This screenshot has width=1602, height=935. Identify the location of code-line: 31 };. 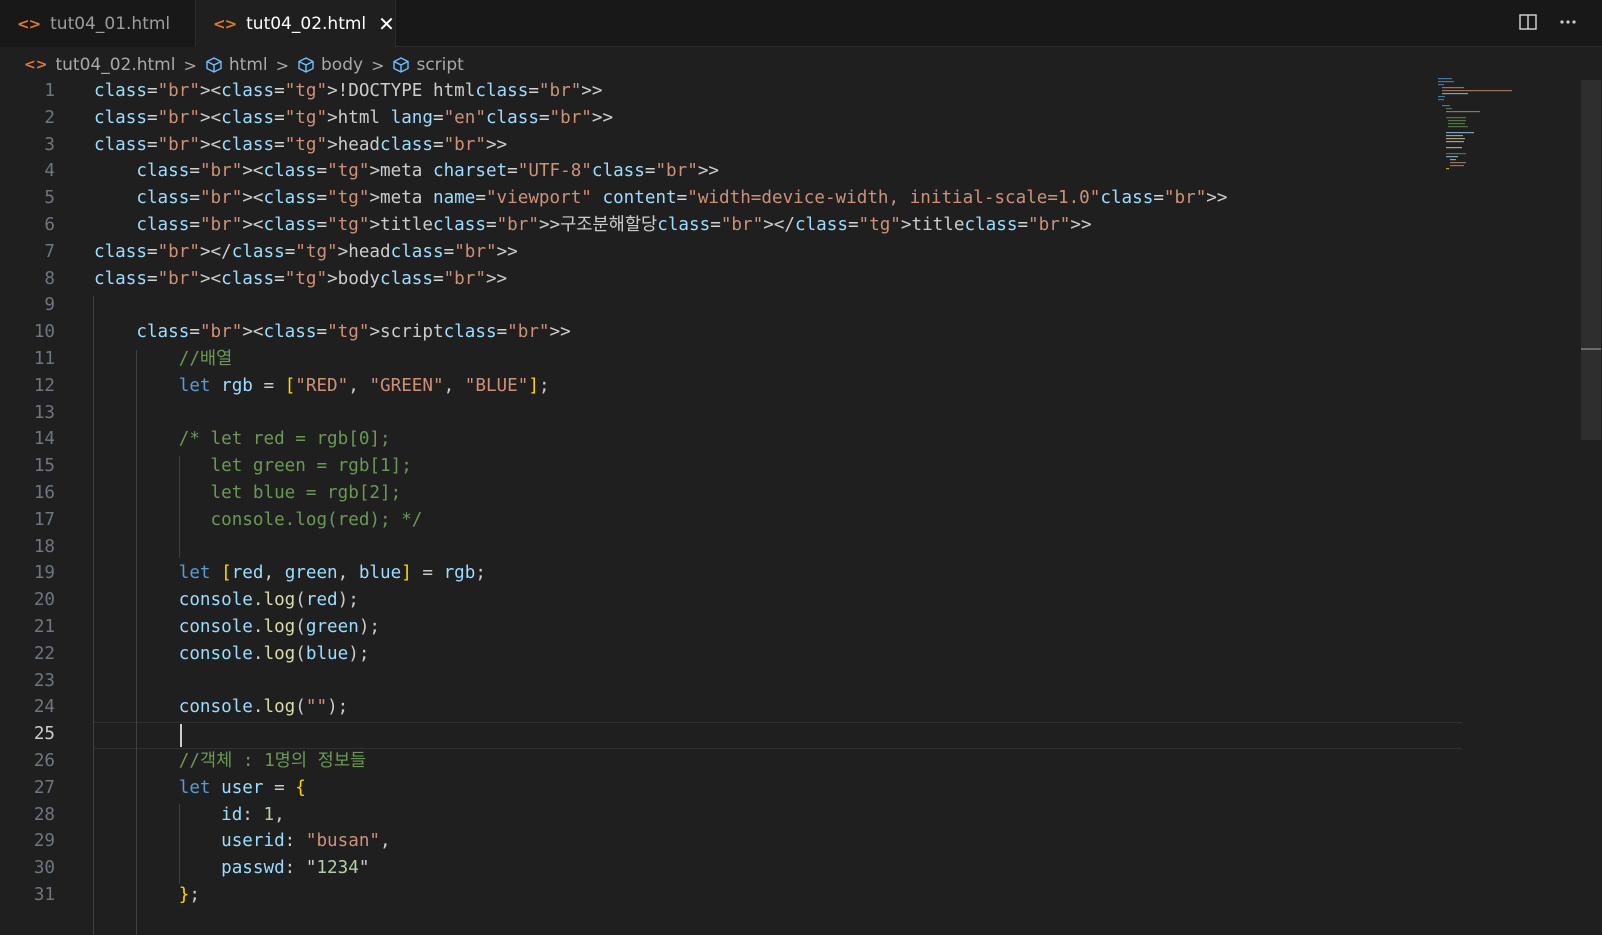
(731, 895).